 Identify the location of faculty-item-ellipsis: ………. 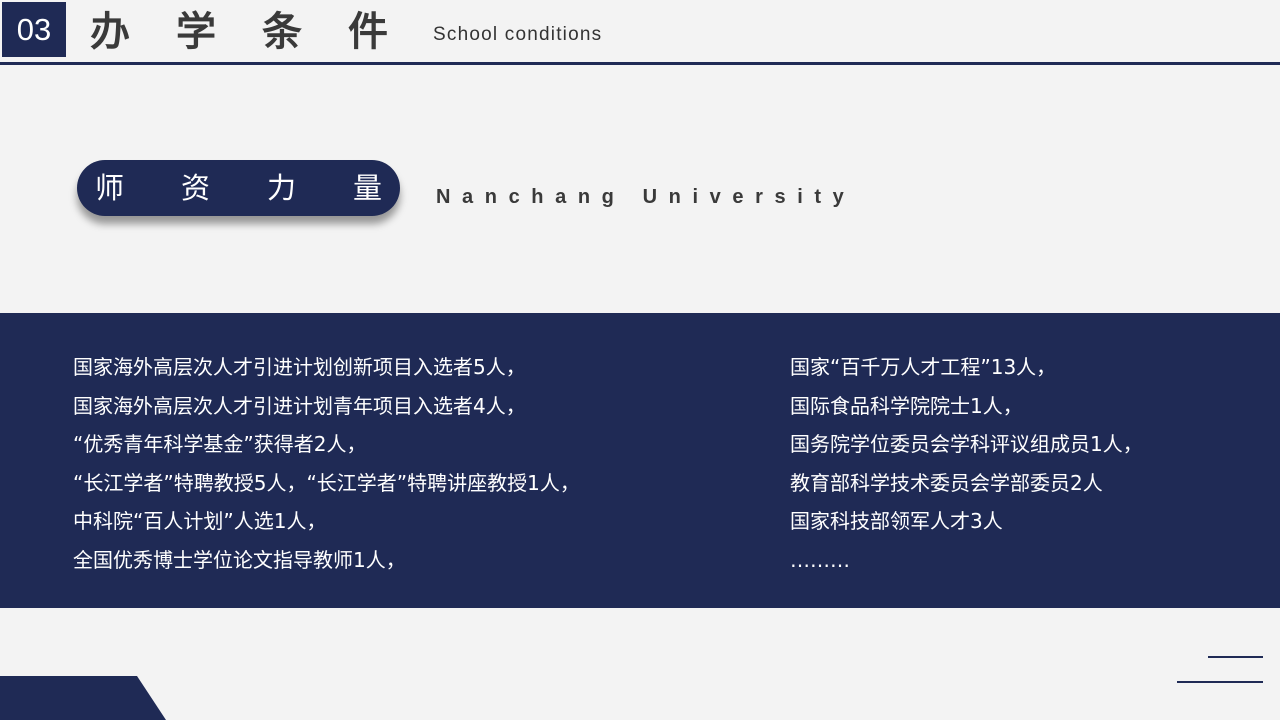
(820, 559).